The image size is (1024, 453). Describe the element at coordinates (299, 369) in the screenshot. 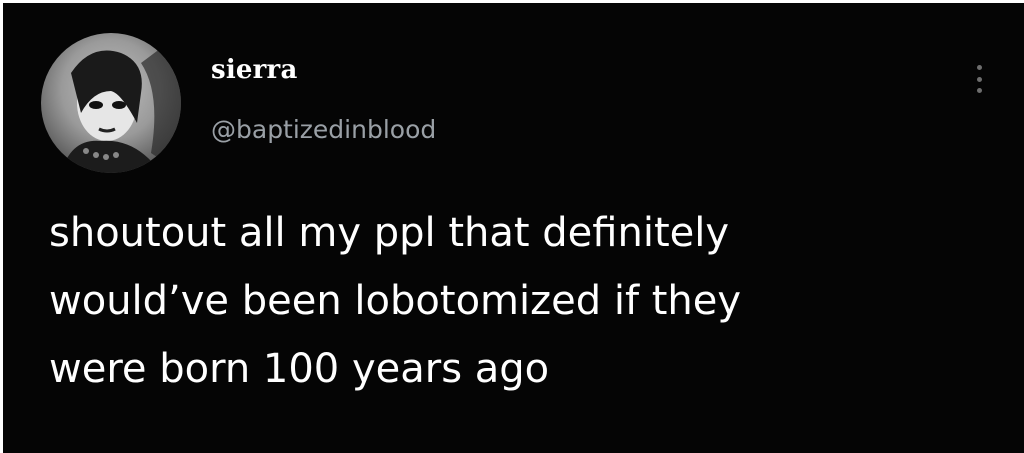

I see `tweet-text-line: were born 100 years ago` at that location.